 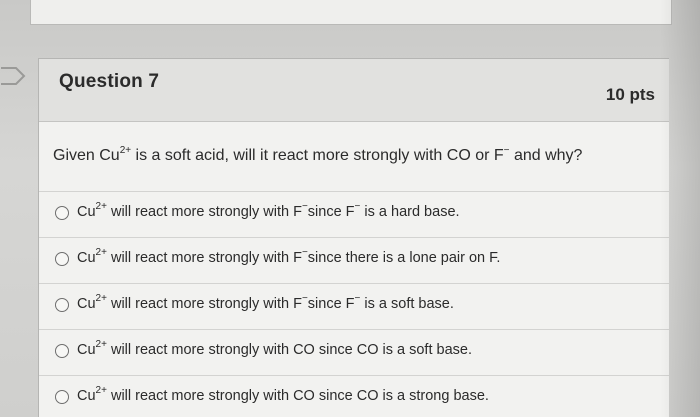 What do you see at coordinates (351, 12) in the screenshot?
I see `previous-question-card` at bounding box center [351, 12].